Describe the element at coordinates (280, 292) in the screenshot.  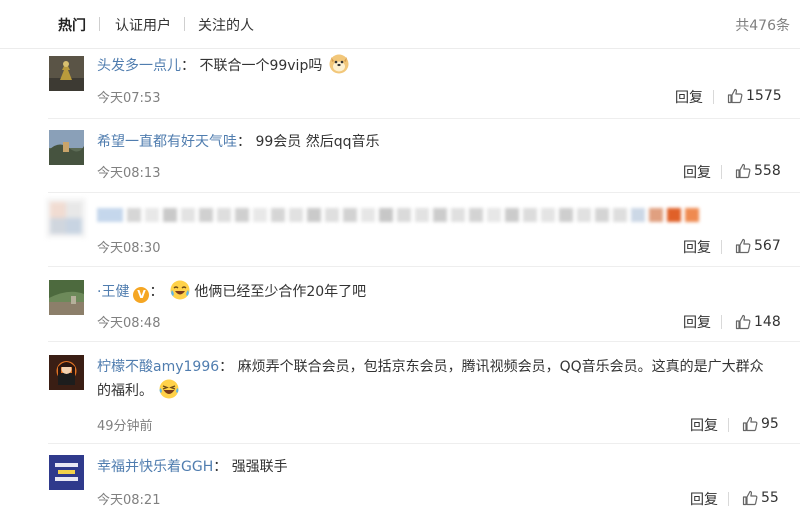
I see `comment-body: 他俩已经至少合作20年了吧` at that location.